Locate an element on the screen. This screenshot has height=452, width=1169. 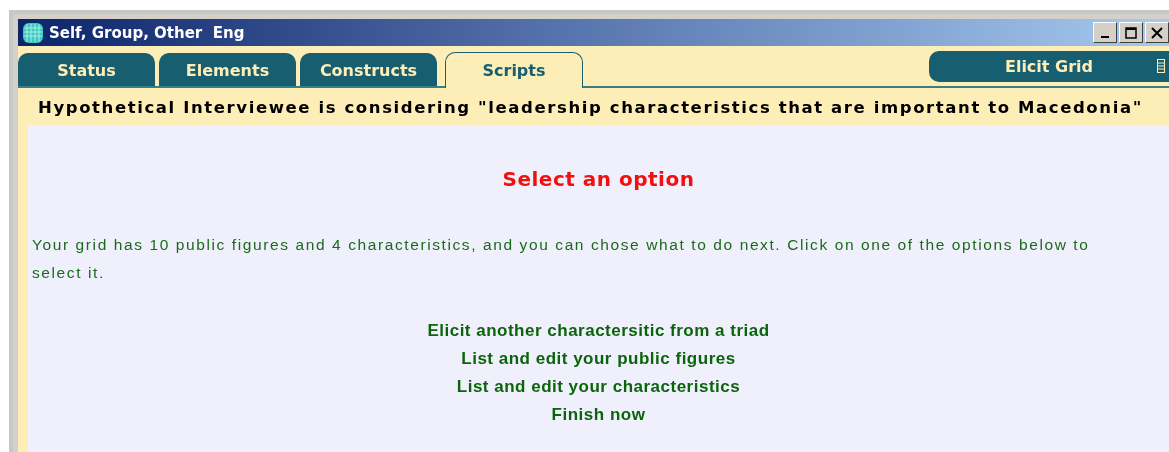
close-button is located at coordinates (1157, 32).